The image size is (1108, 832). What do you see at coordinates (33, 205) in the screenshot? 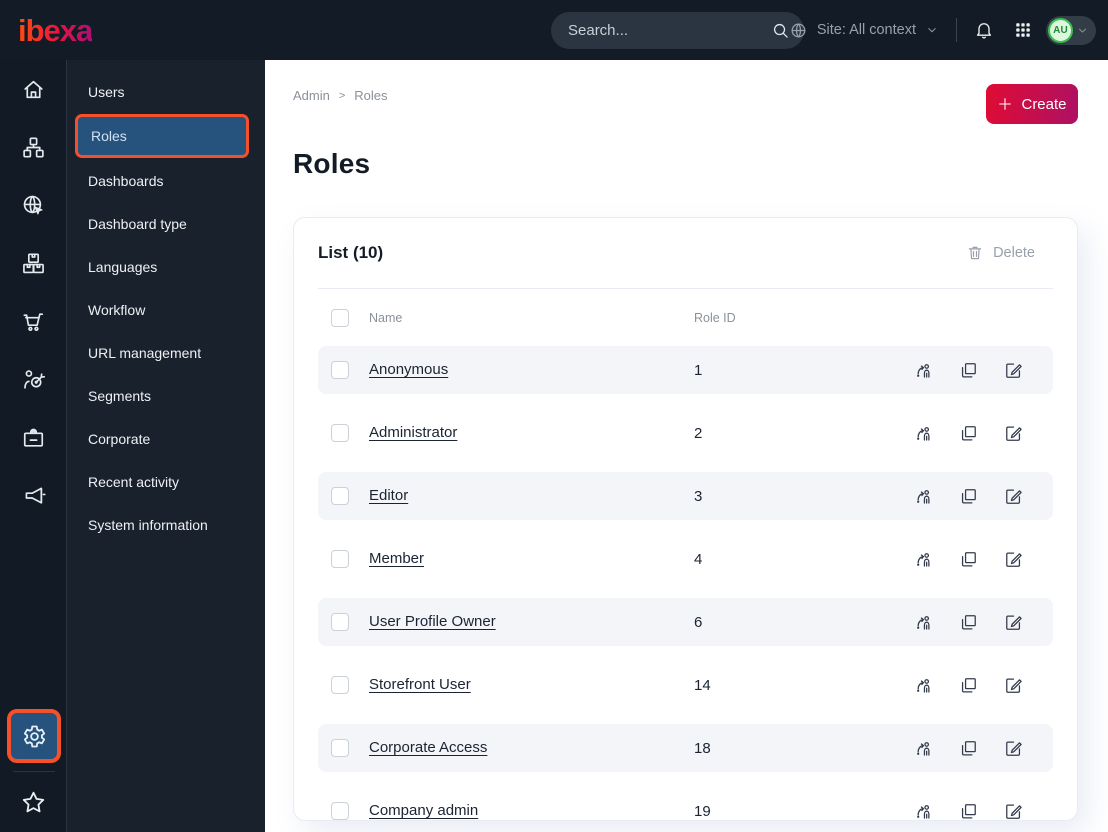
I see `site-icon` at bounding box center [33, 205].